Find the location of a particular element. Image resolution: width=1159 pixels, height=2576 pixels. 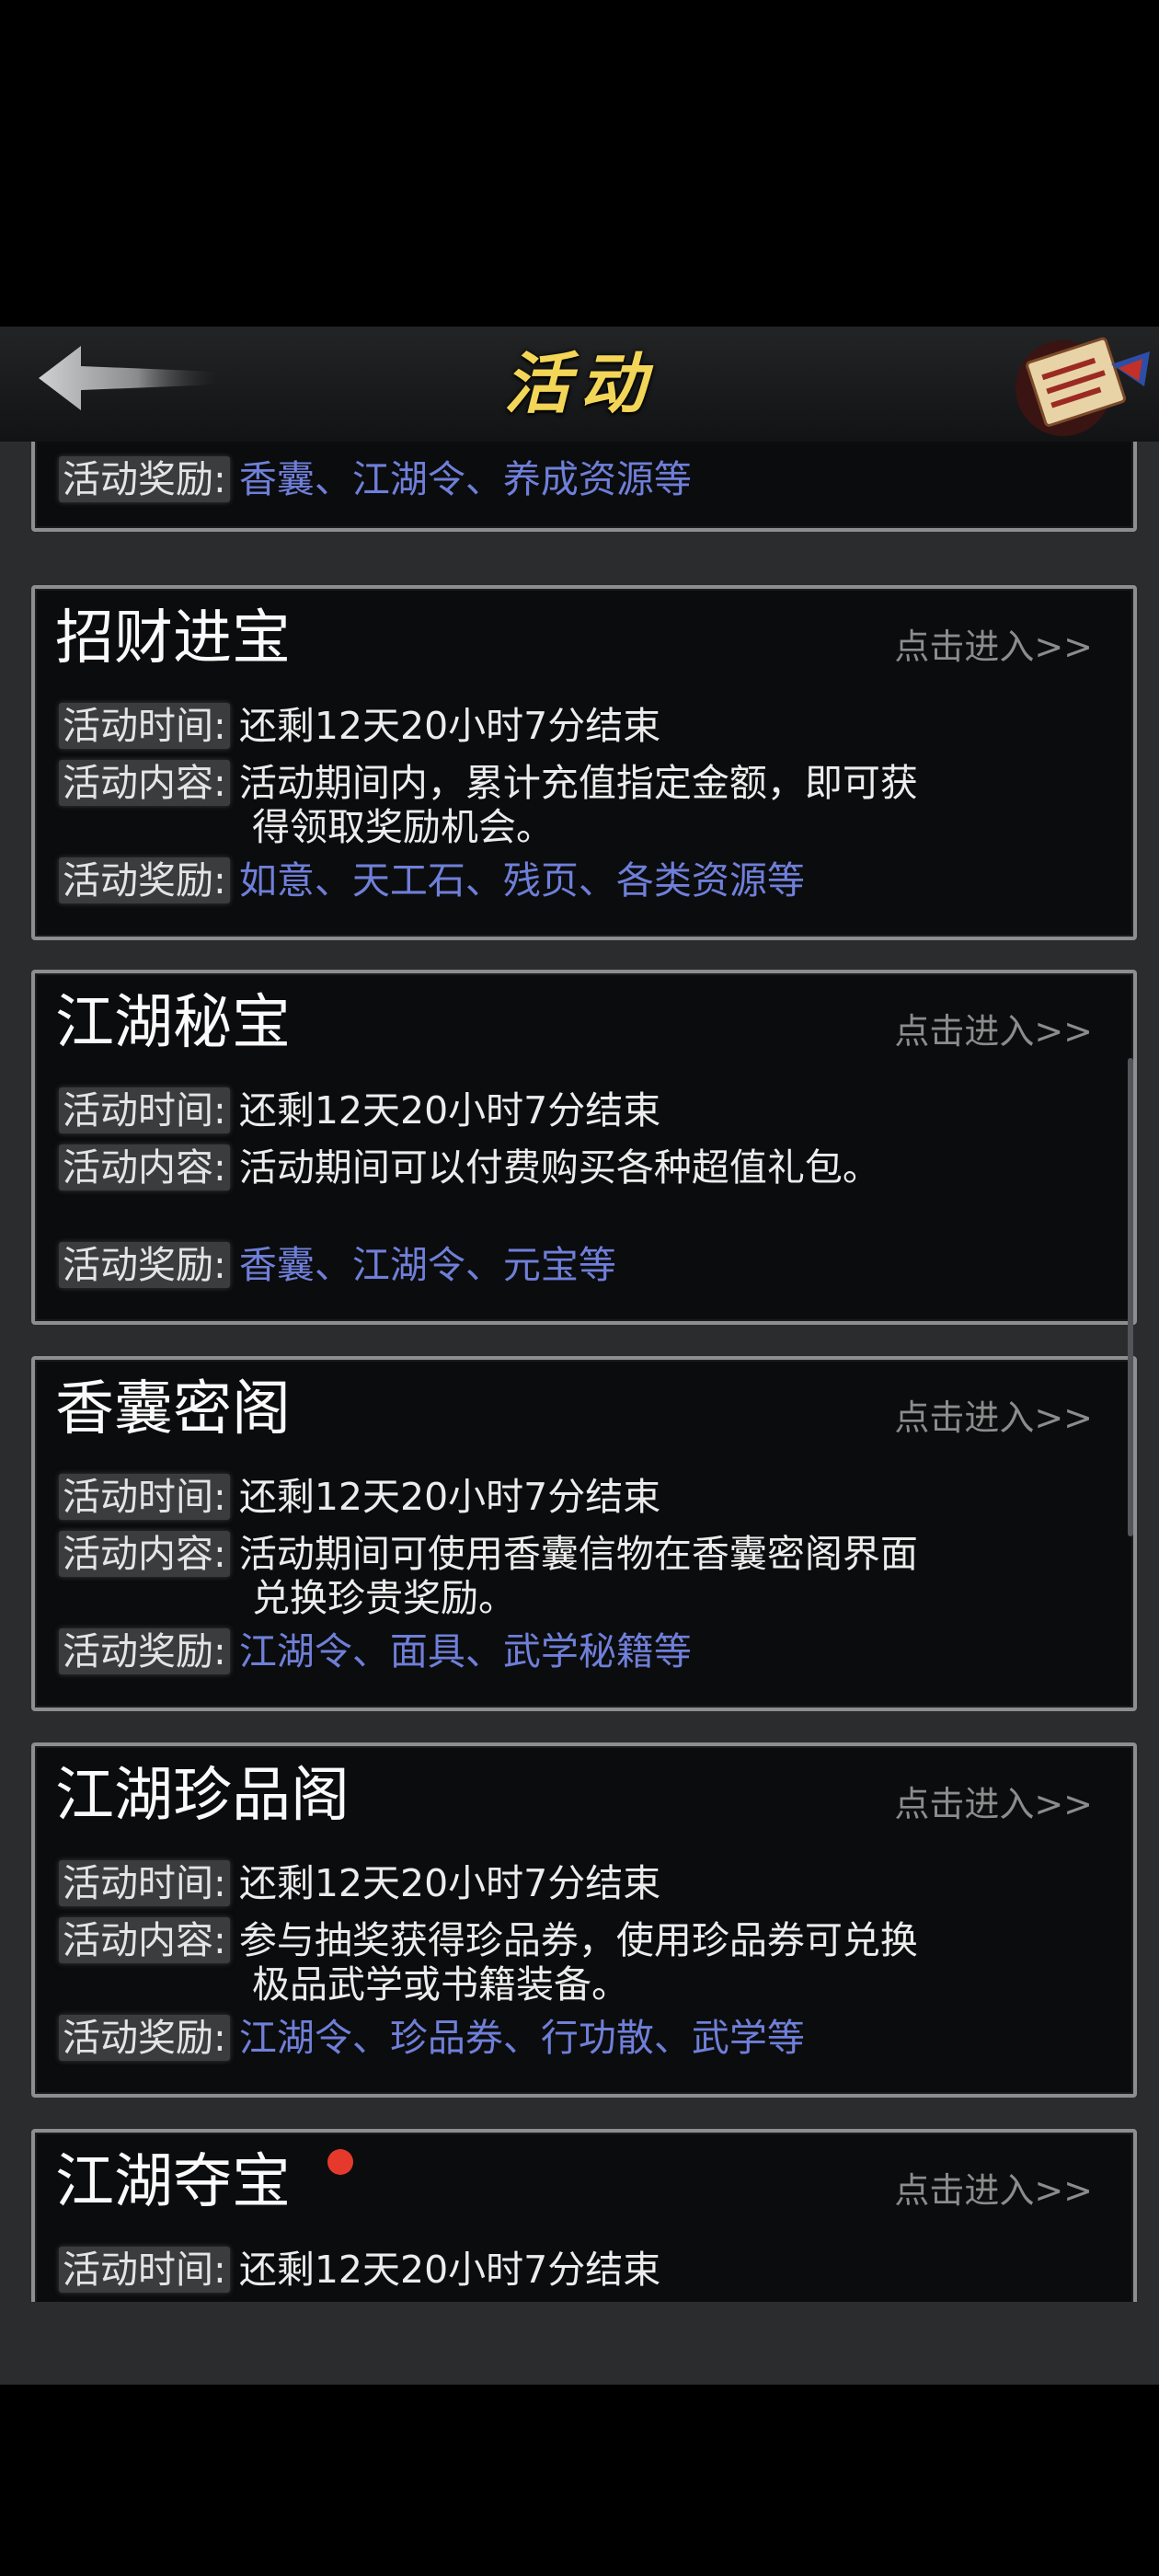

activity-title: 江湖夺宝 is located at coordinates (173, 2182).